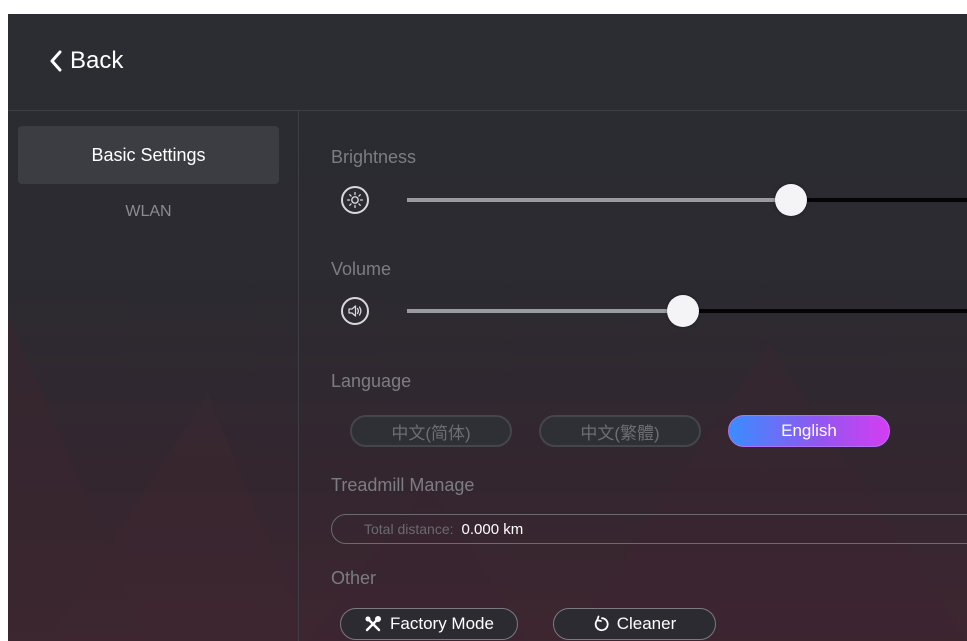  What do you see at coordinates (492, 529) in the screenshot?
I see `total-distance-value: 0.000 km` at bounding box center [492, 529].